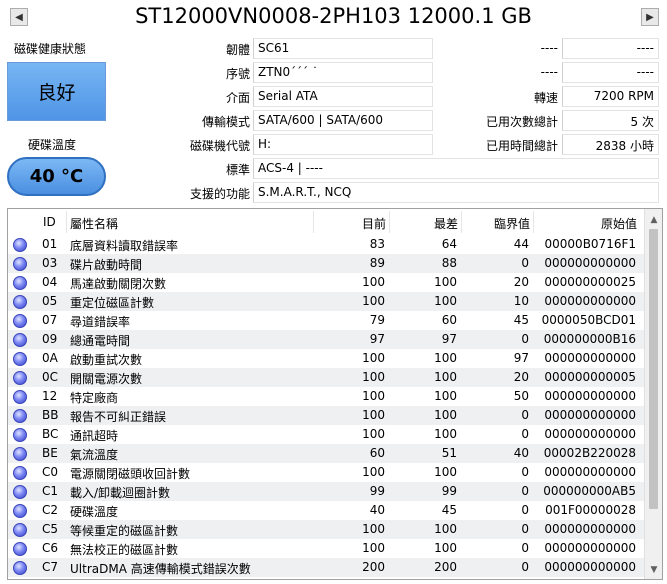 The height and width of the screenshot is (584, 667). Describe the element at coordinates (343, 144) in the screenshot. I see `drive-letter-field: H:` at that location.